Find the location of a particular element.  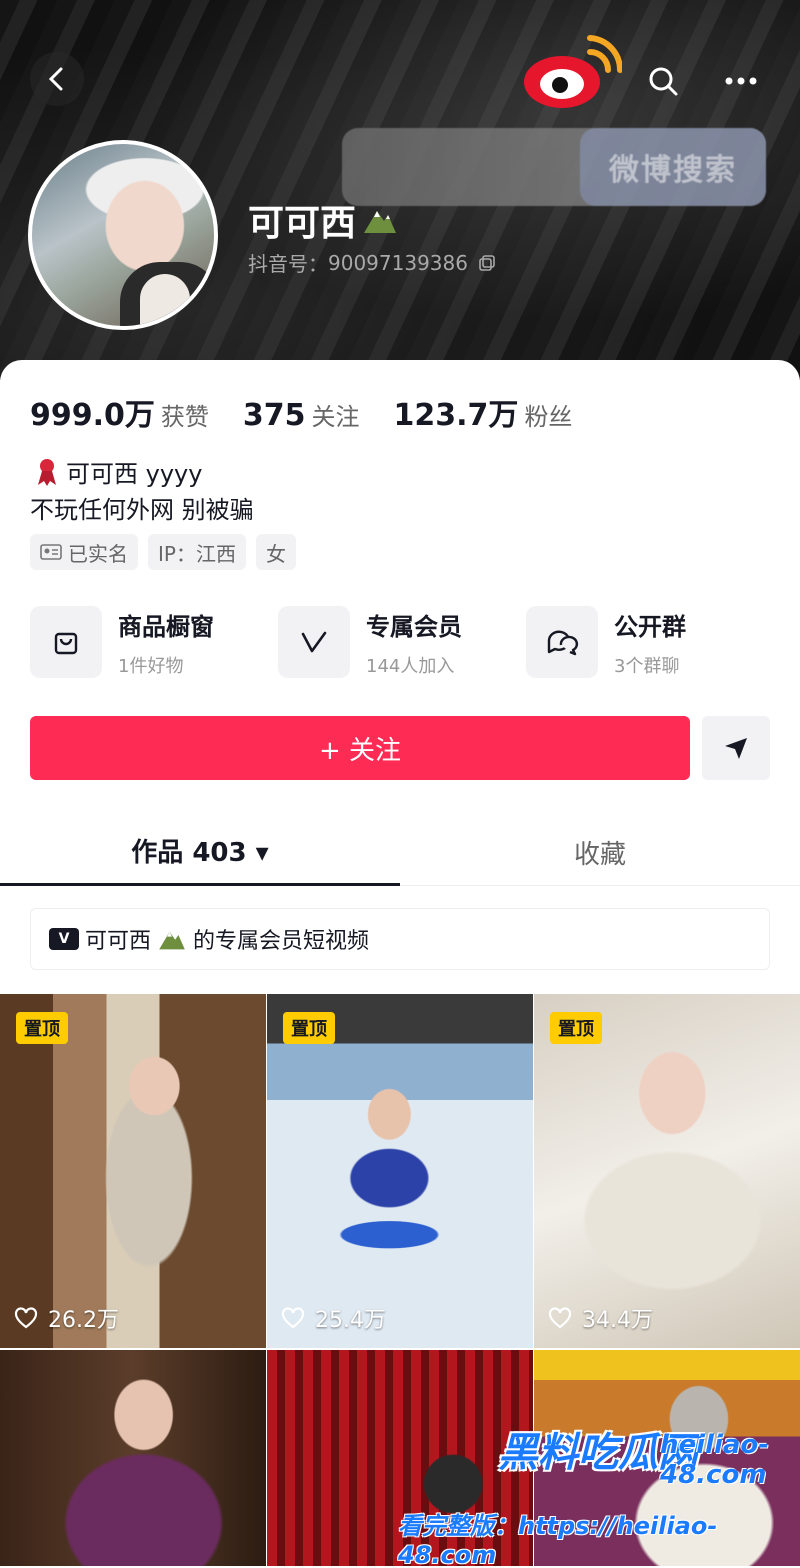

tab-favorites: 收藏 is located at coordinates (600, 852).